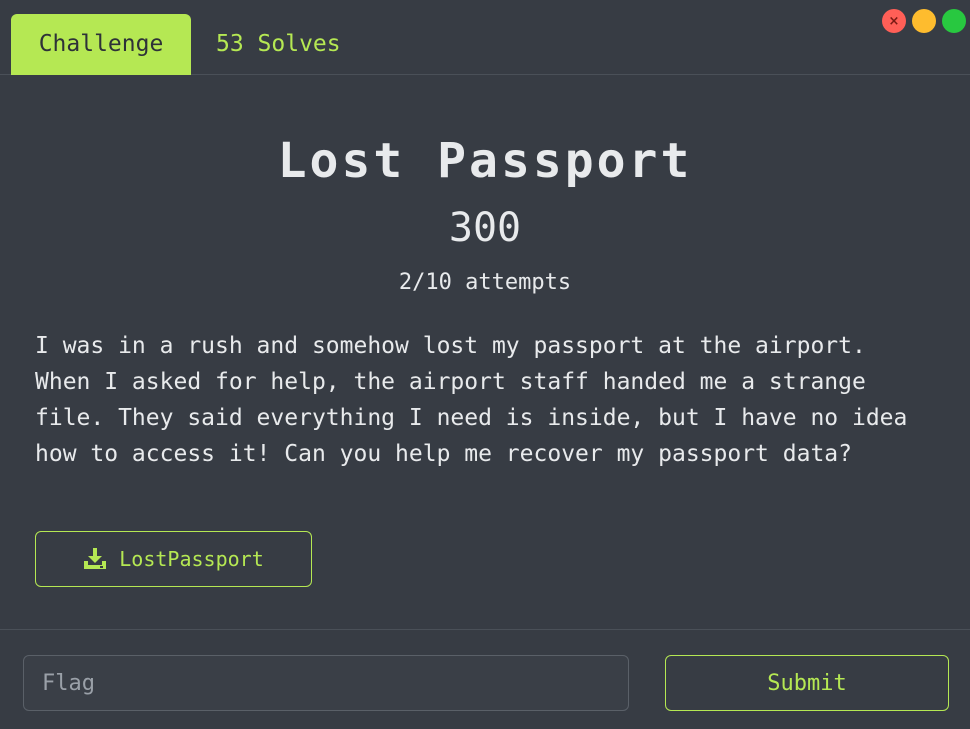  What do you see at coordinates (485, 37) in the screenshot?
I see `tab-bar: Challenge 53 Solves ×` at bounding box center [485, 37].